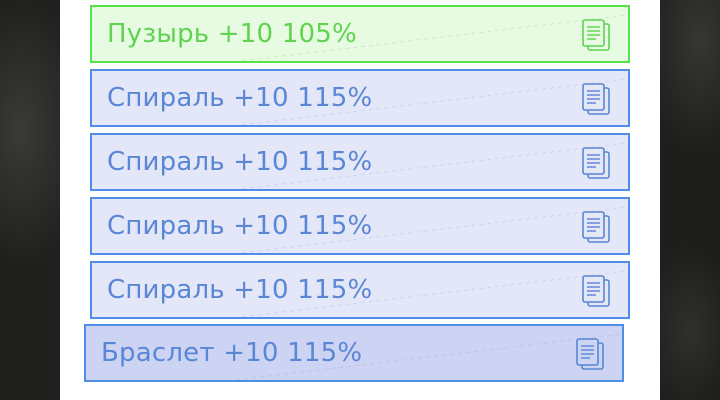 This screenshot has width=720, height=400. Describe the element at coordinates (232, 353) in the screenshot. I see `item-label: Браслет +10 115%` at that location.